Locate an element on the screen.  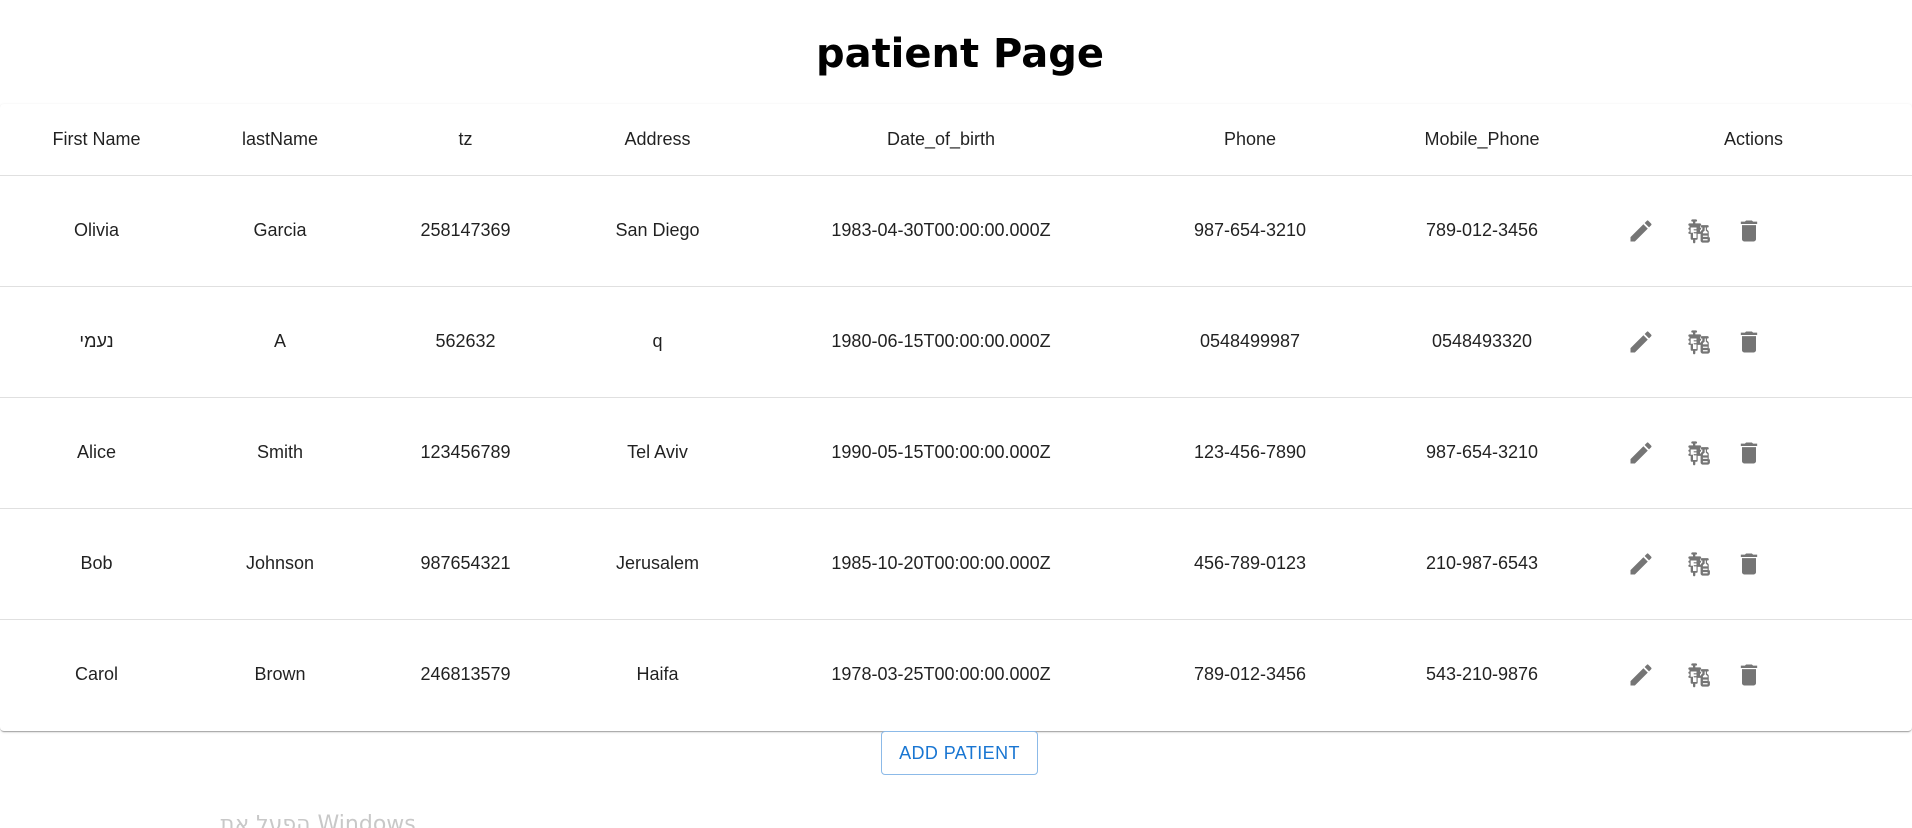
cell-mobile-phone: 987-654-3210 is located at coordinates (1482, 453).